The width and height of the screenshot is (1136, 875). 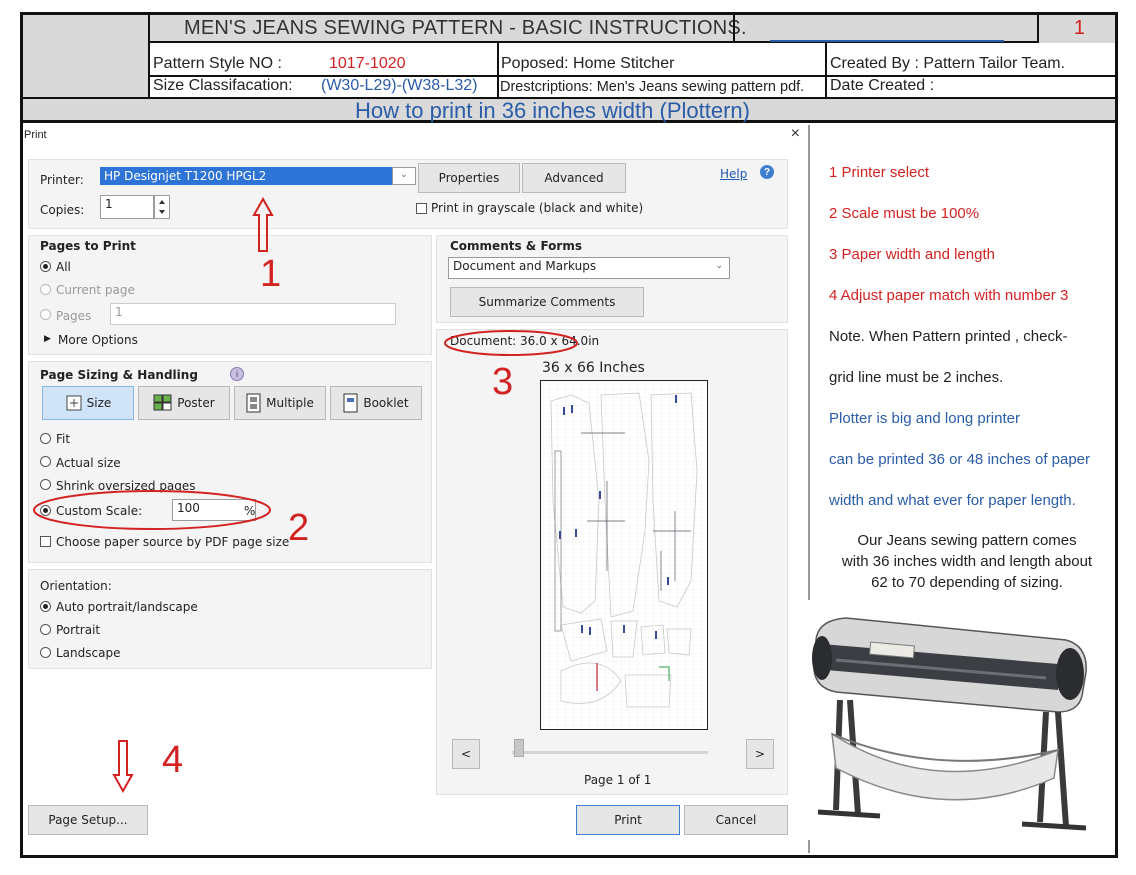 I want to click on pages-input-value: 1, so click(x=119, y=312).